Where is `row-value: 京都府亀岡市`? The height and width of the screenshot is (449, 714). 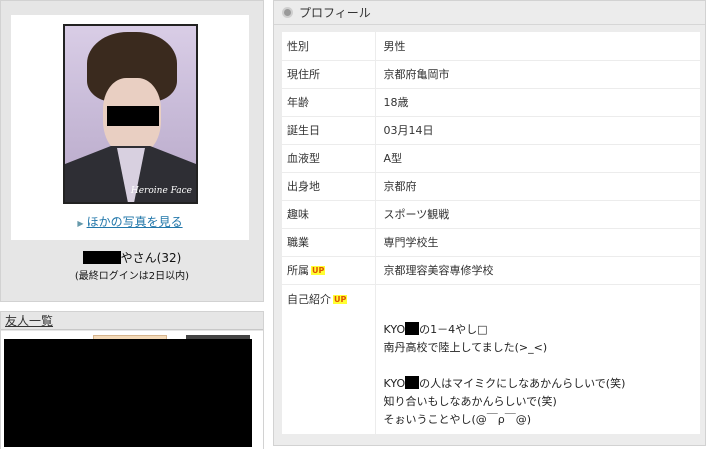
row-value: 京都府亀岡市 is located at coordinates (416, 74).